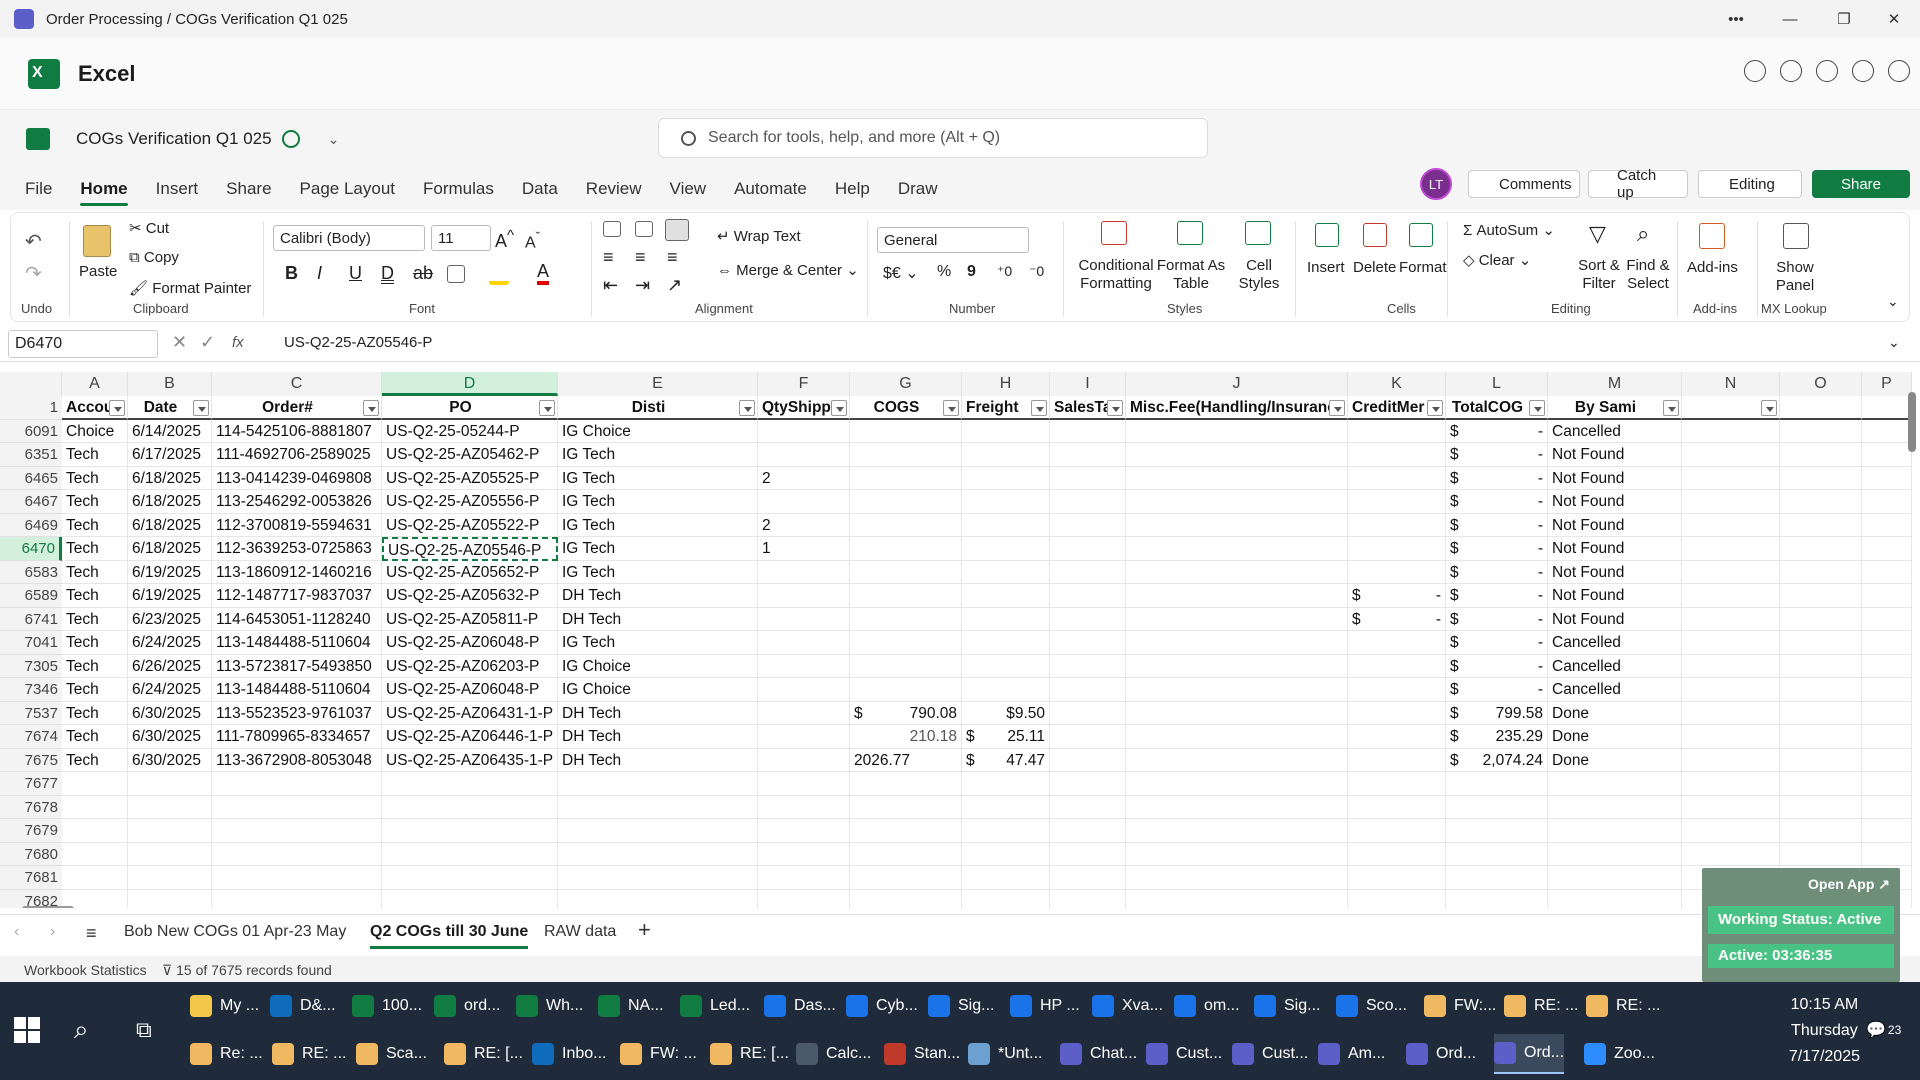  I want to click on link-icon, so click(1827, 71).